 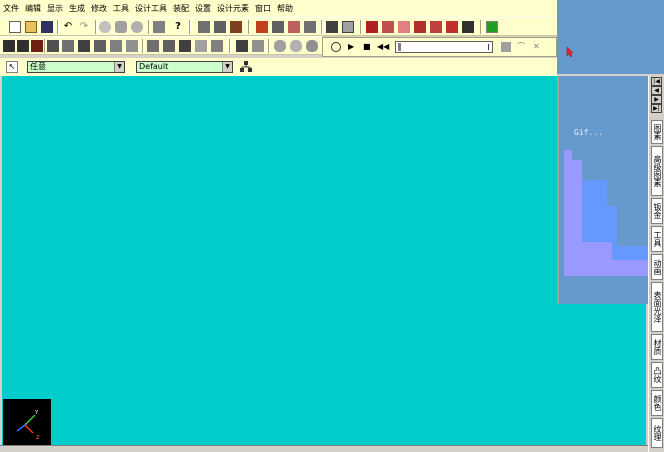 What do you see at coordinates (452, 27) in the screenshot?
I see `array-icon` at bounding box center [452, 27].